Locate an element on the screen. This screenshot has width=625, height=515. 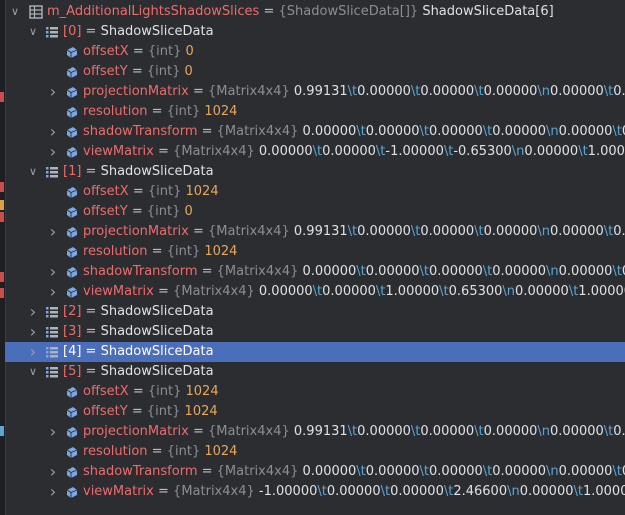
variable-value: 0 is located at coordinates (188, 71).